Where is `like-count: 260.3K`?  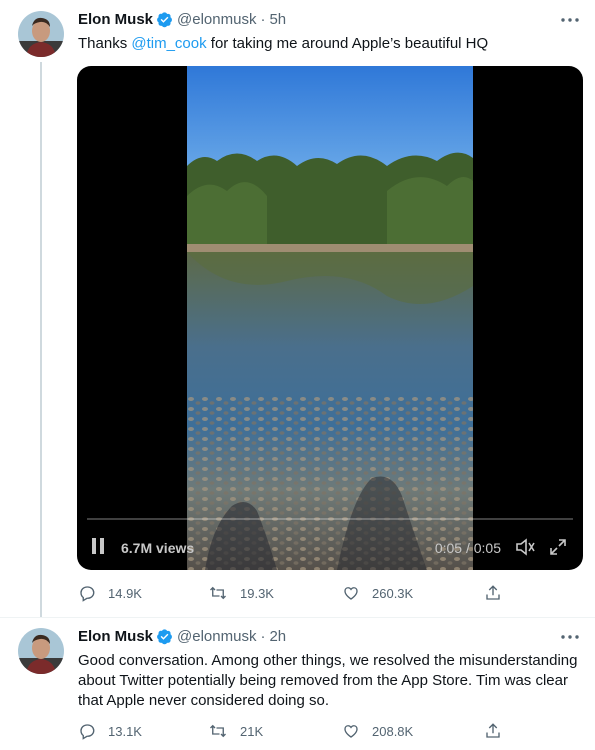
like-count: 260.3K is located at coordinates (393, 593).